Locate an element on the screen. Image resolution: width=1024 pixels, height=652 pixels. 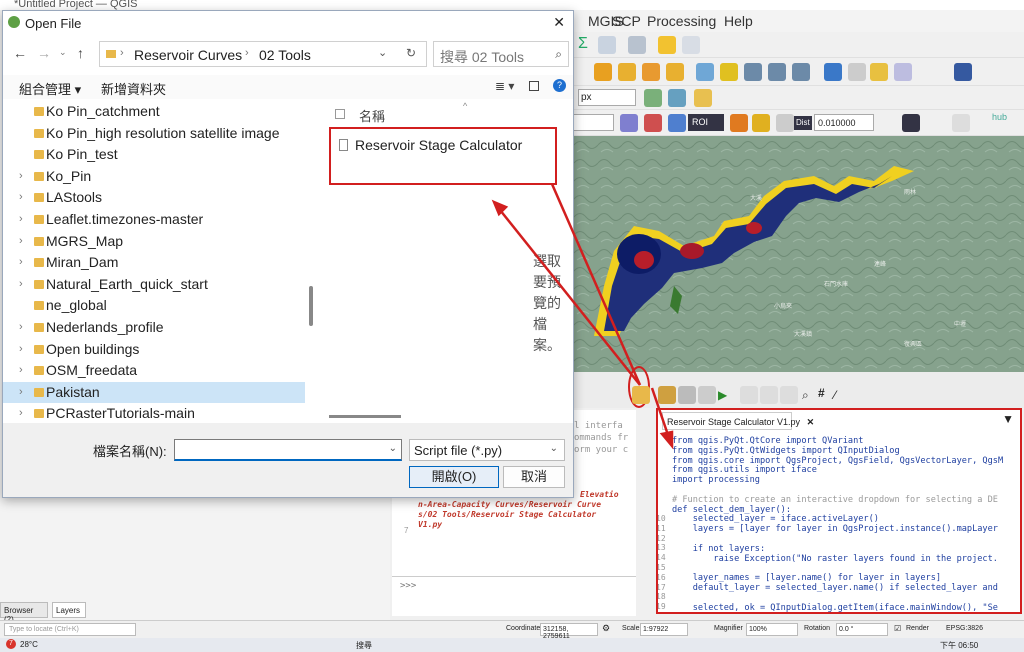
annotation-arrows is located at coordinates (582, 316).